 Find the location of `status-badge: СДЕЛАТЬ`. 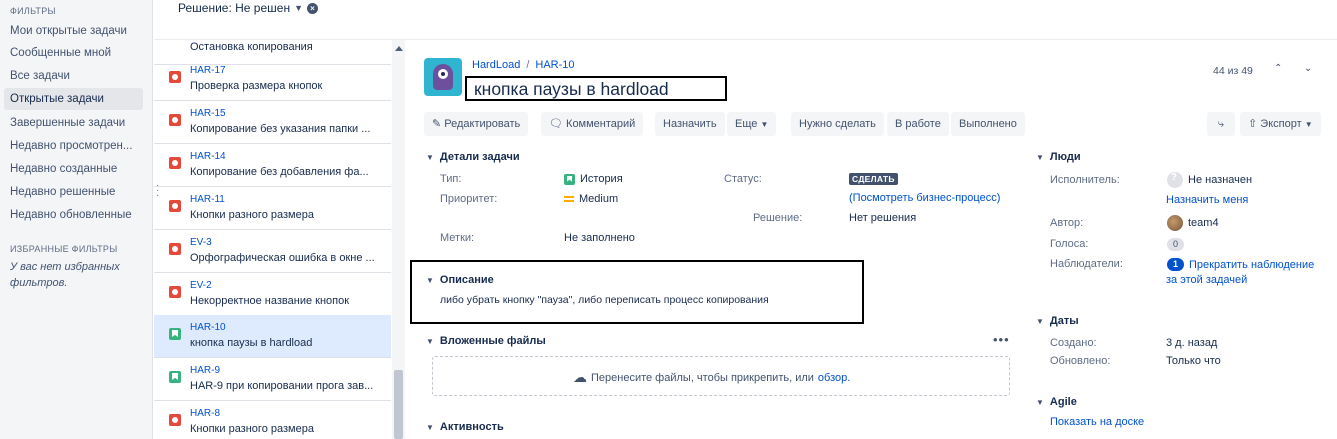

status-badge: СДЕЛАТЬ is located at coordinates (873, 179).